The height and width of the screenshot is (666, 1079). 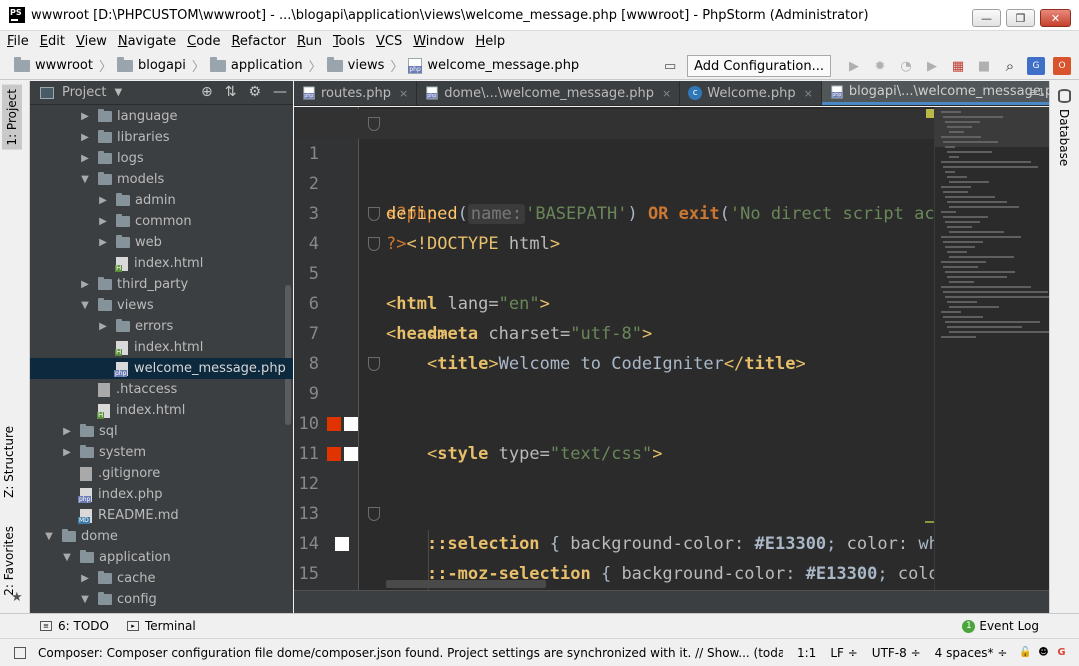 What do you see at coordinates (17, 15) in the screenshot?
I see `phpstorm-app-icon: PS` at bounding box center [17, 15].